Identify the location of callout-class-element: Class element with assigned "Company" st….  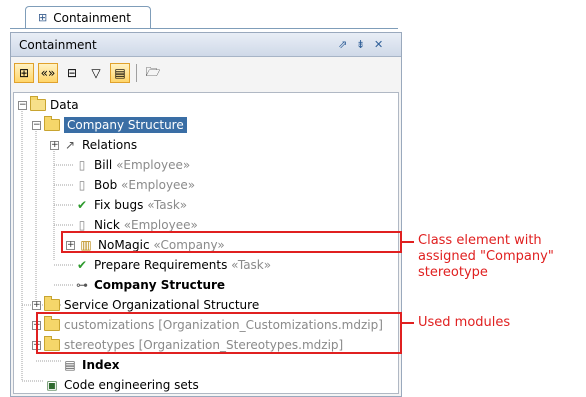
(486, 256).